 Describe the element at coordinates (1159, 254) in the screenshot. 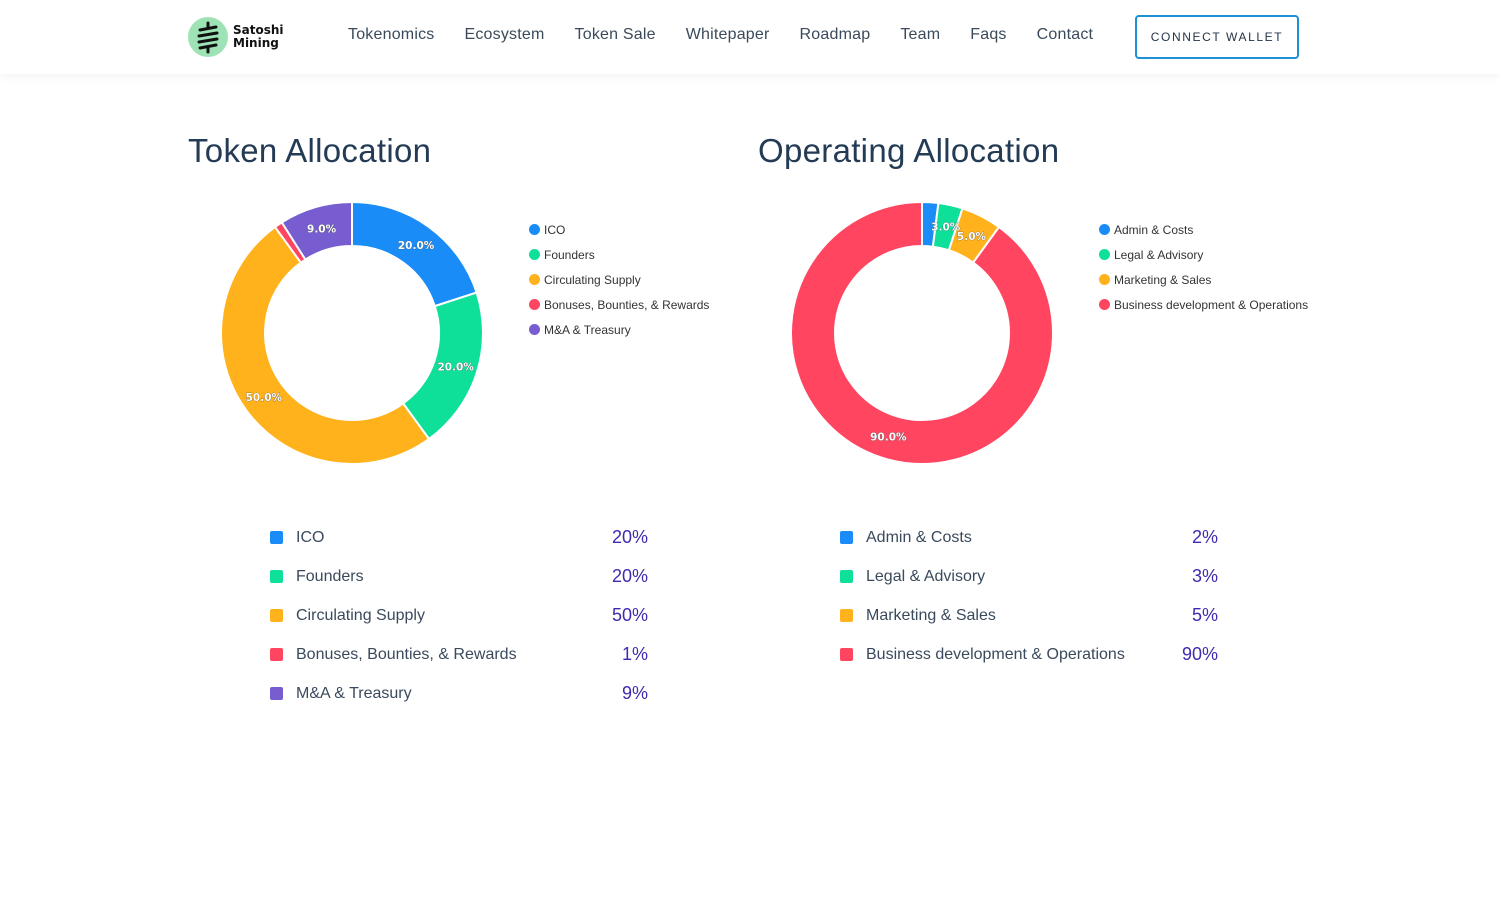

I see `legend-label: Legal & Advisory` at that location.